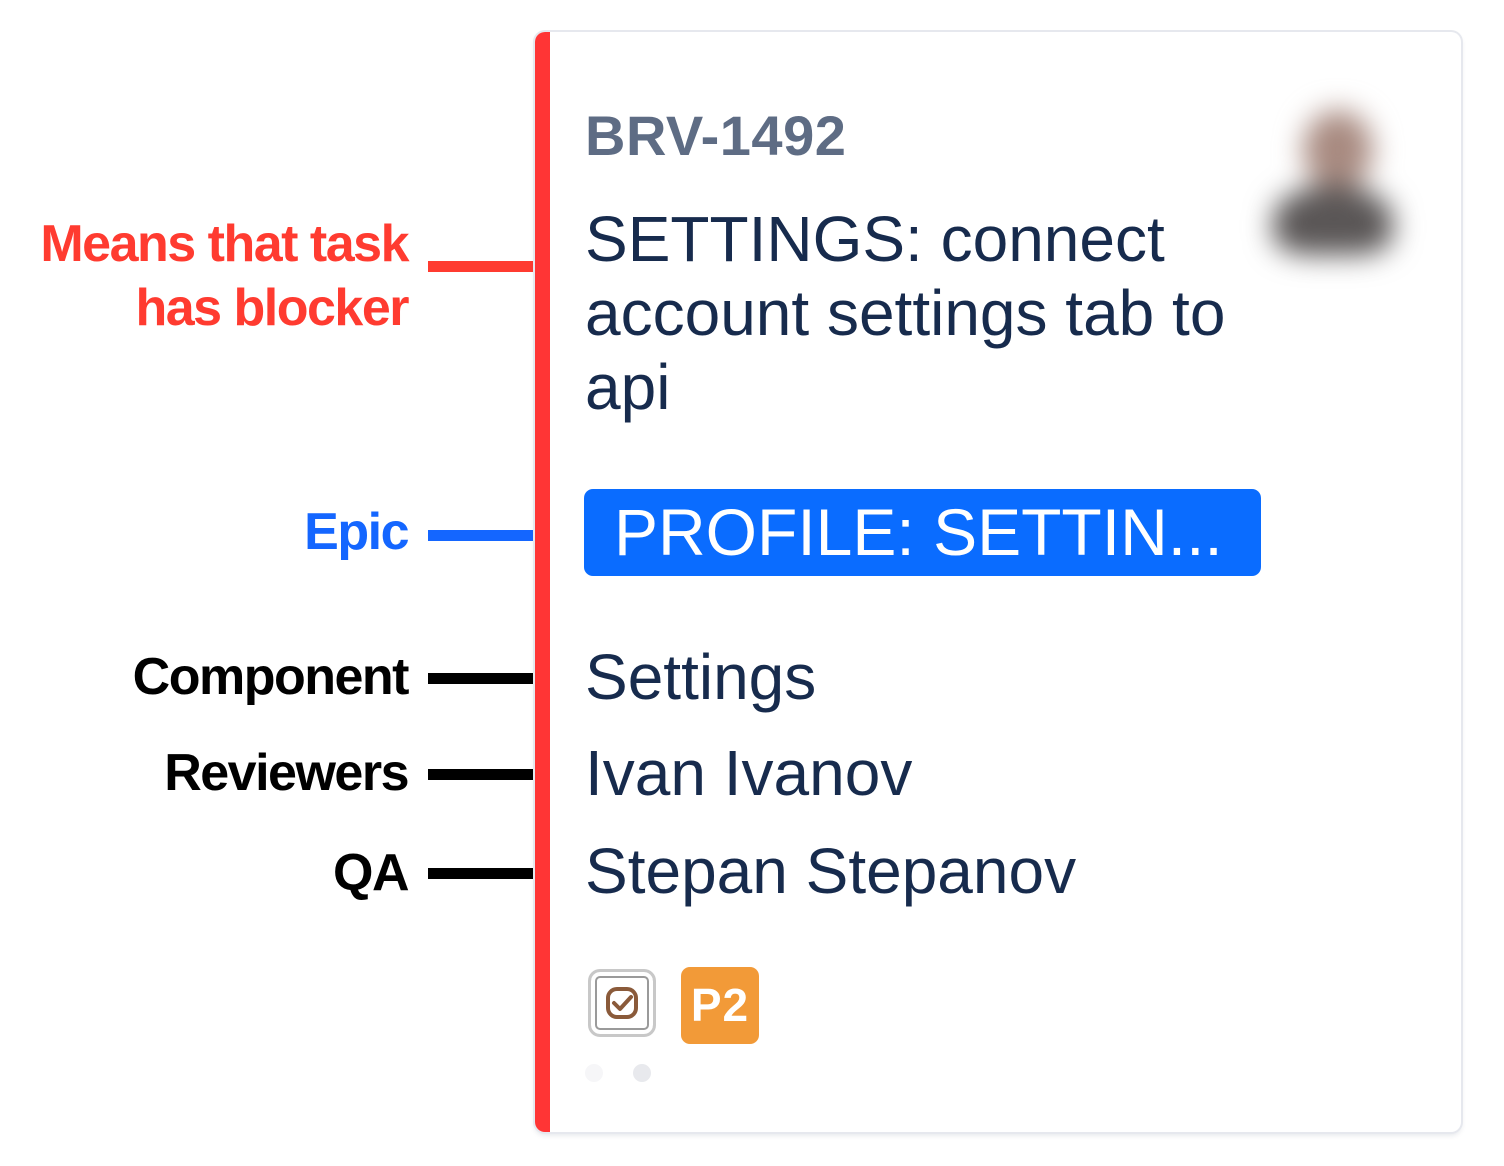 The width and height of the screenshot is (1504, 1166). I want to click on annotation-epic-label: Epic, so click(356, 532).